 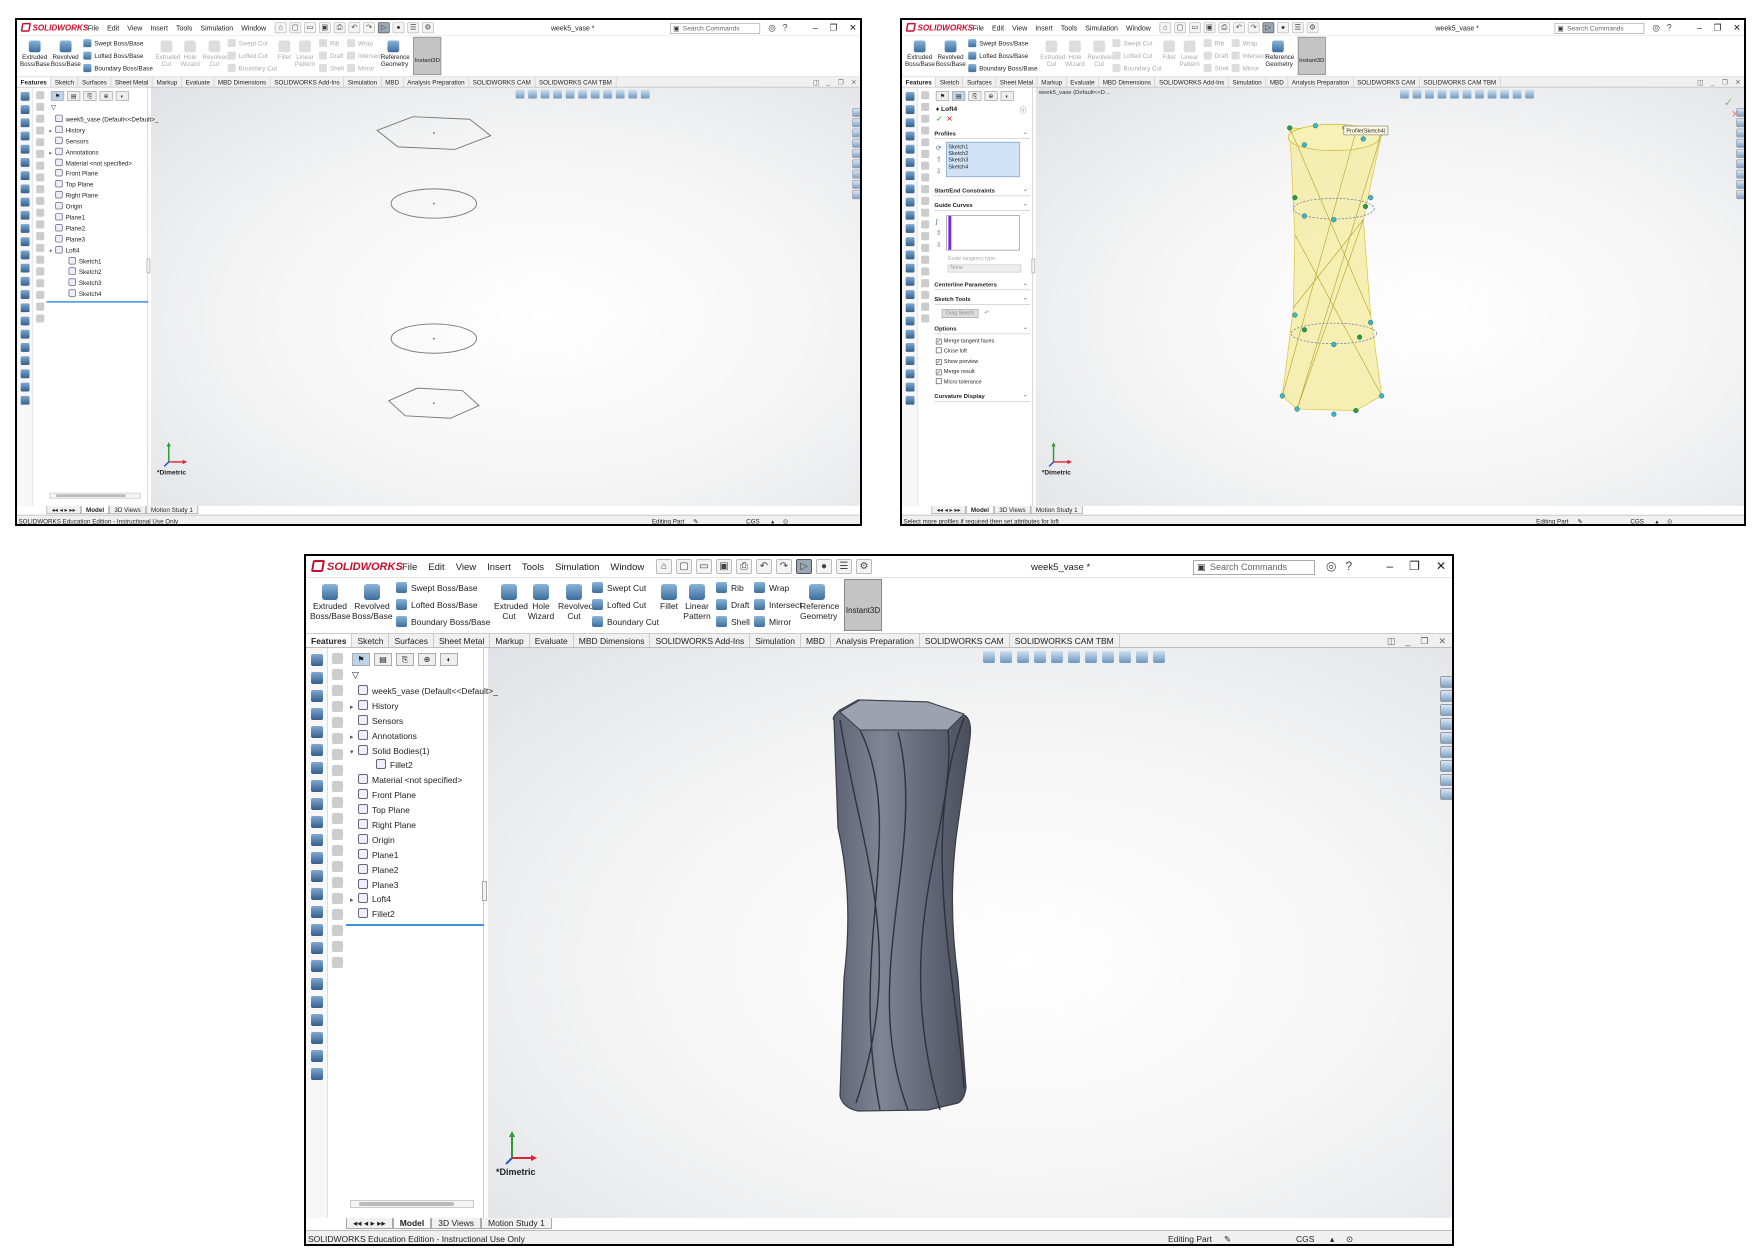 What do you see at coordinates (1736, 27) in the screenshot?
I see `close-icon: ✕` at bounding box center [1736, 27].